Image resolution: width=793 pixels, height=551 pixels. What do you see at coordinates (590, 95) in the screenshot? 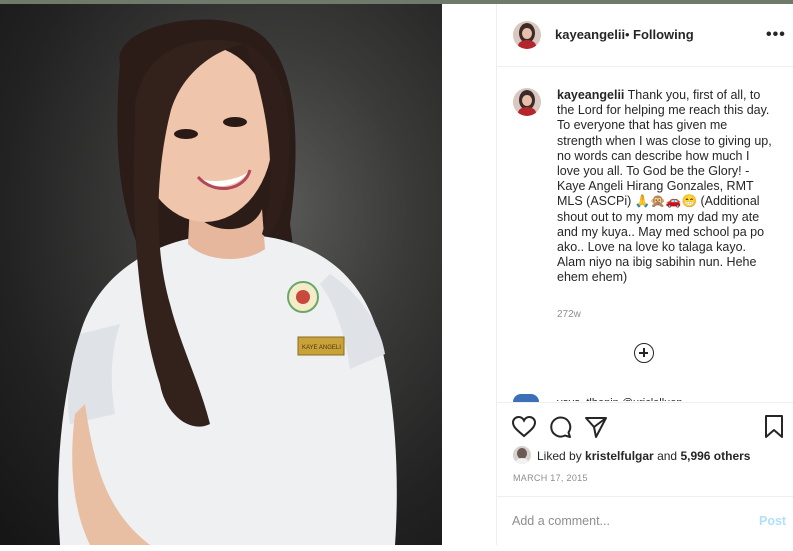
I see `caption-username: kayeangelii` at bounding box center [590, 95].